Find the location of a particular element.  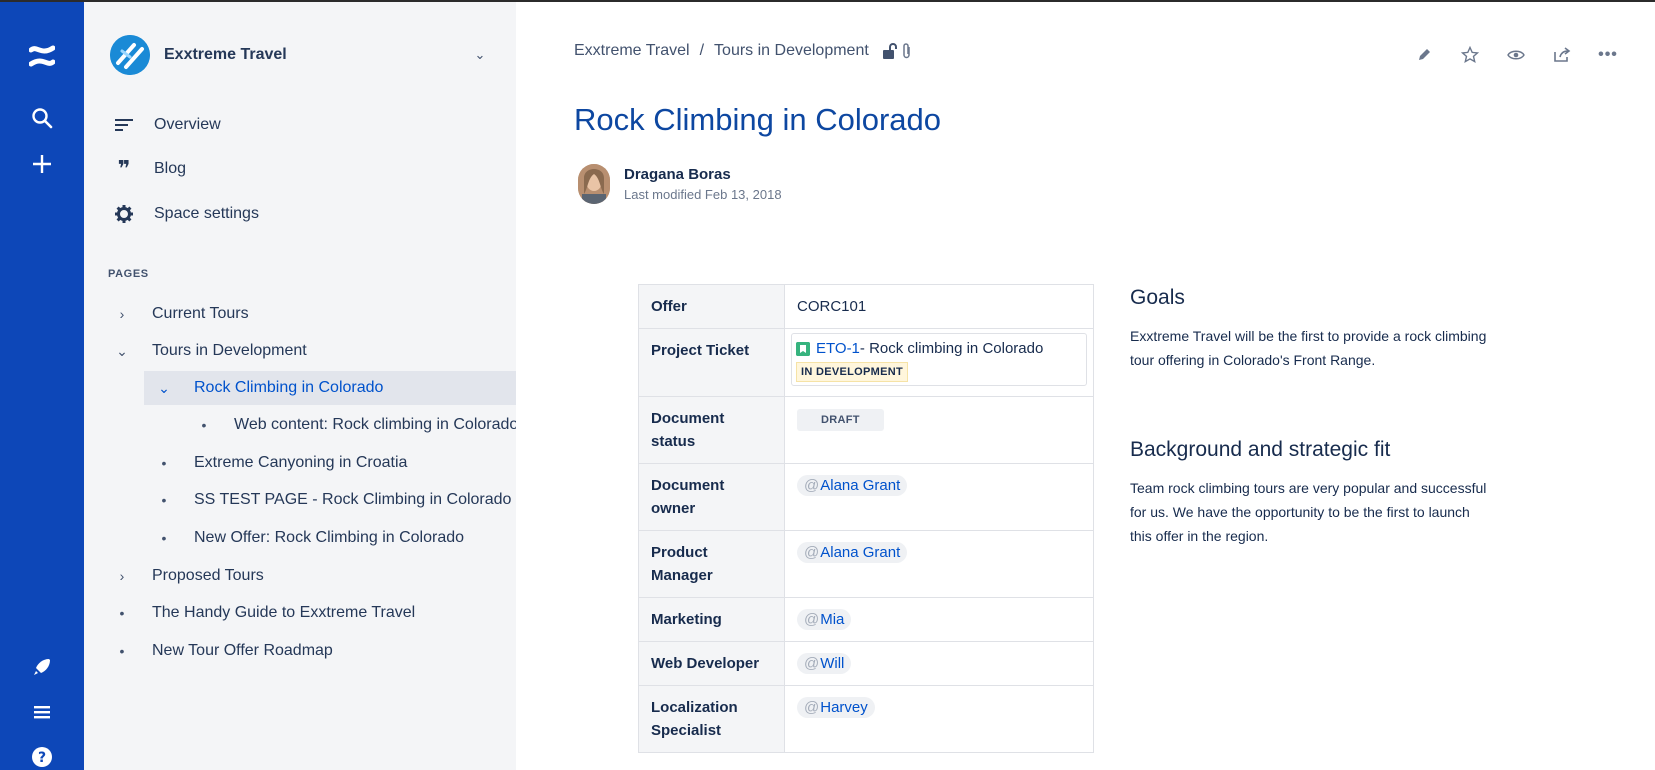

table-row: Marketing @Mia is located at coordinates (866, 619).